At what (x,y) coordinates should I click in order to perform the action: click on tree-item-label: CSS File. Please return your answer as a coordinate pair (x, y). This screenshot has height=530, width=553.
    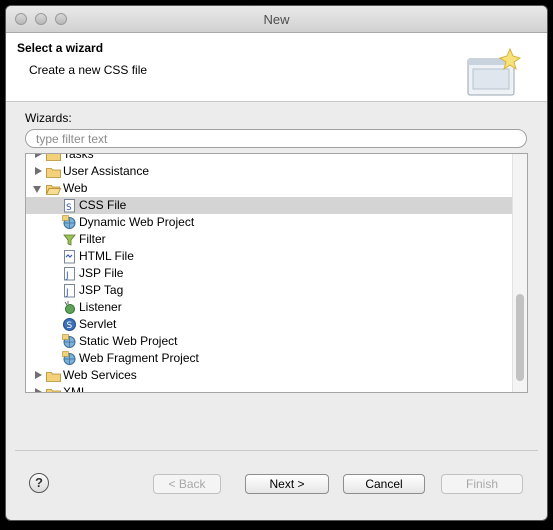
    Looking at the image, I should click on (103, 205).